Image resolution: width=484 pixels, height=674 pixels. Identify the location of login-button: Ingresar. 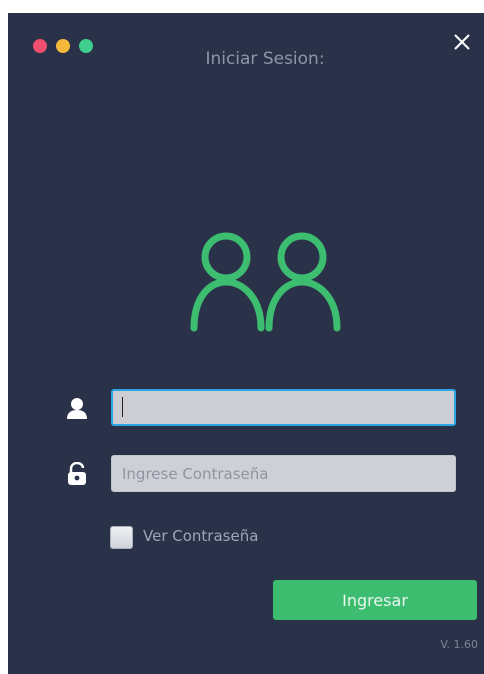
(375, 600).